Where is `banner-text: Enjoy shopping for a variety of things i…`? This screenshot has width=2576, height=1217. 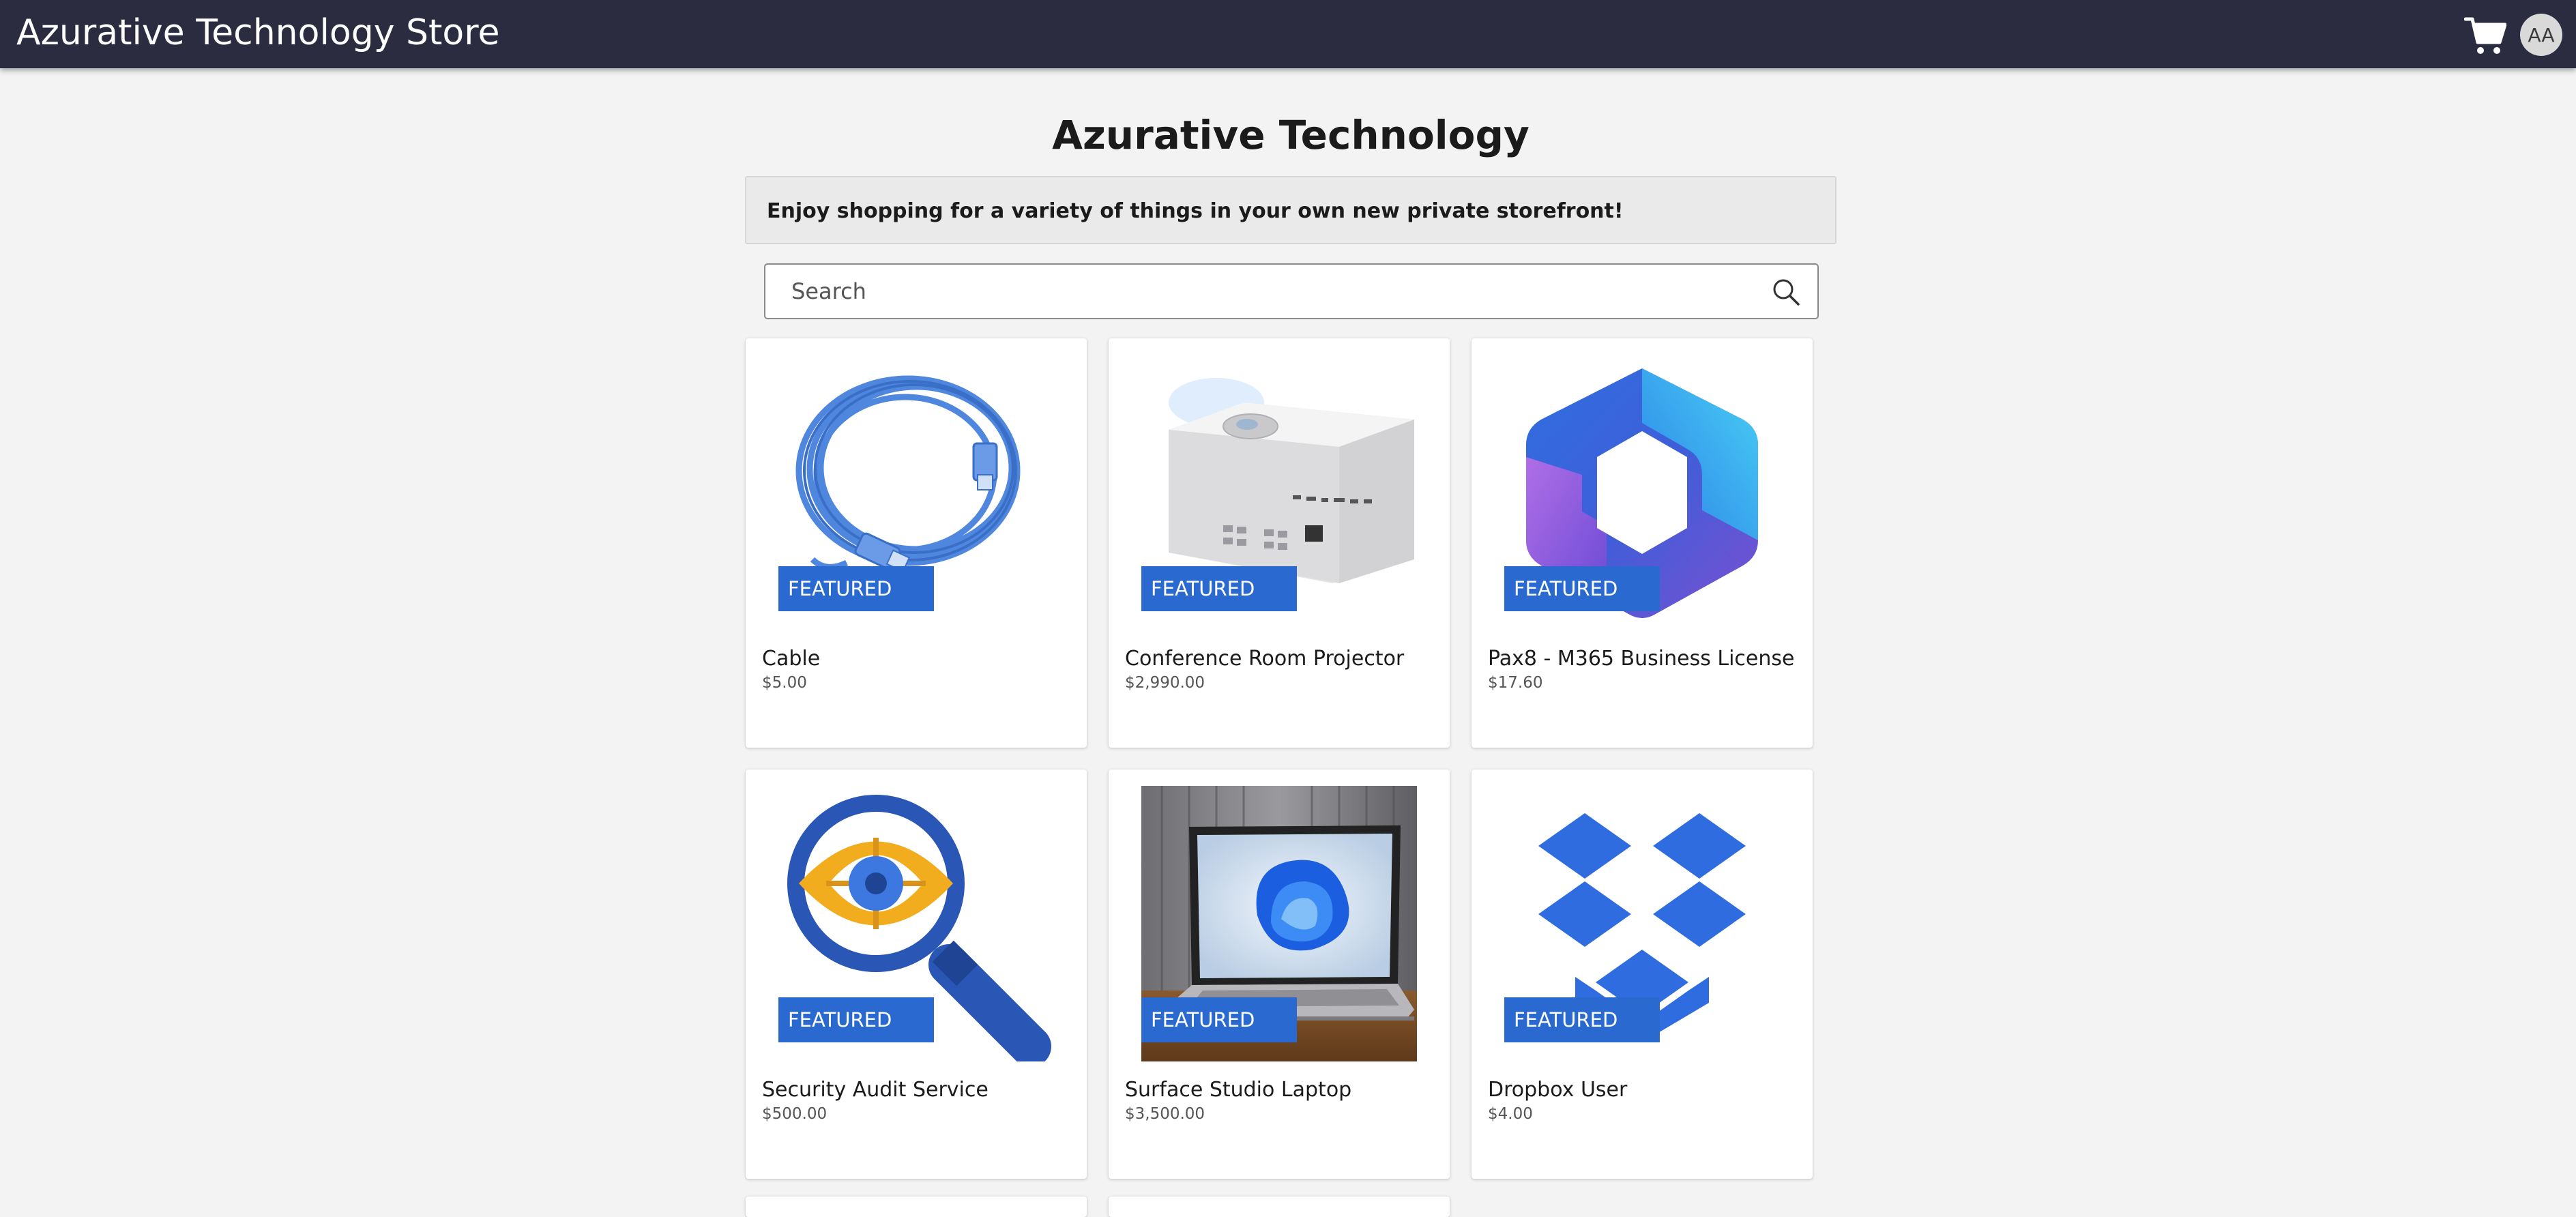
banner-text: Enjoy shopping for a variety of things i… is located at coordinates (1195, 211).